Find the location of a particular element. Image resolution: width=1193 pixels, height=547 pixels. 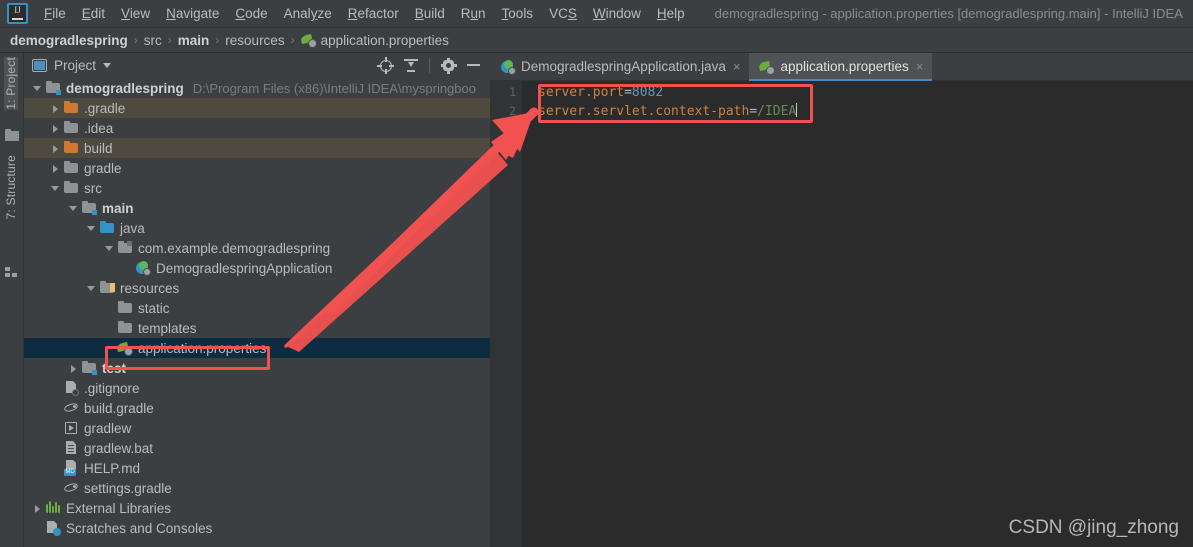

tree-node--gitignore: .gitignore is located at coordinates (257, 388).